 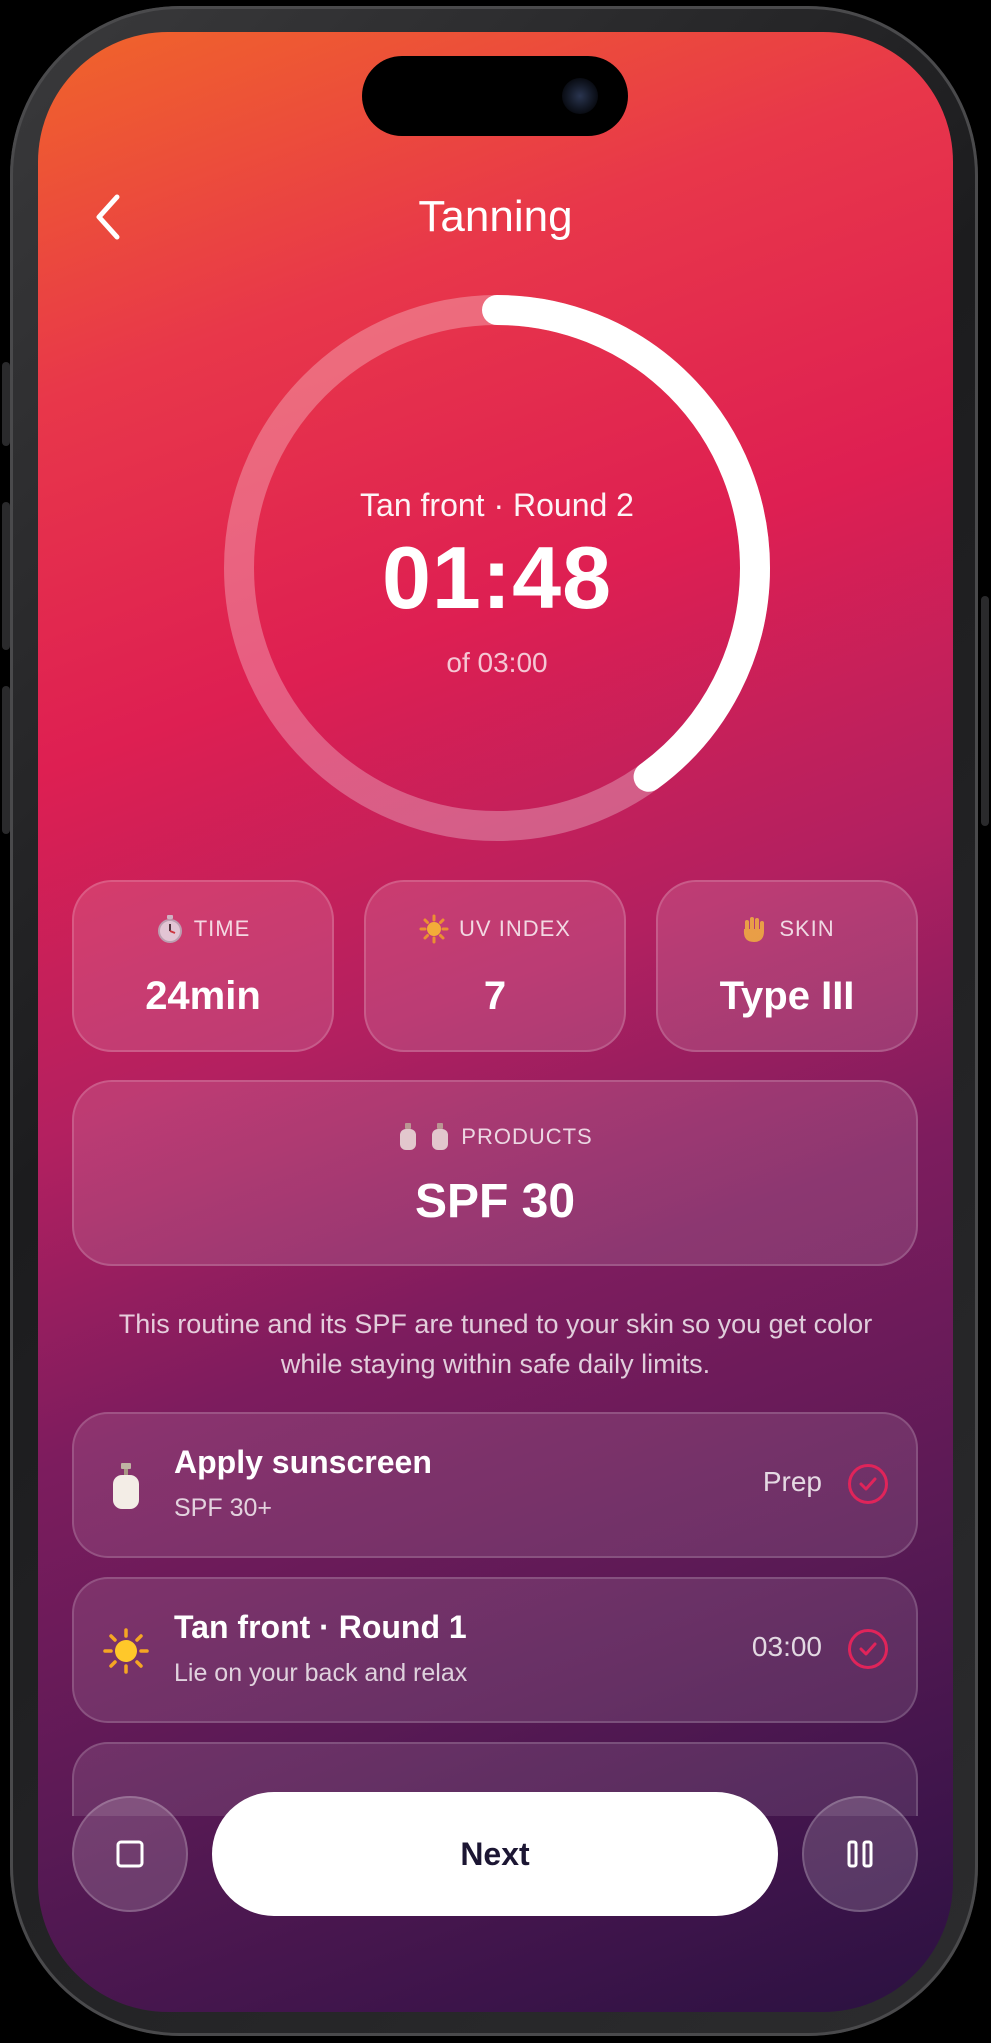 I want to click on stat-card-head: TIME, so click(x=203, y=929).